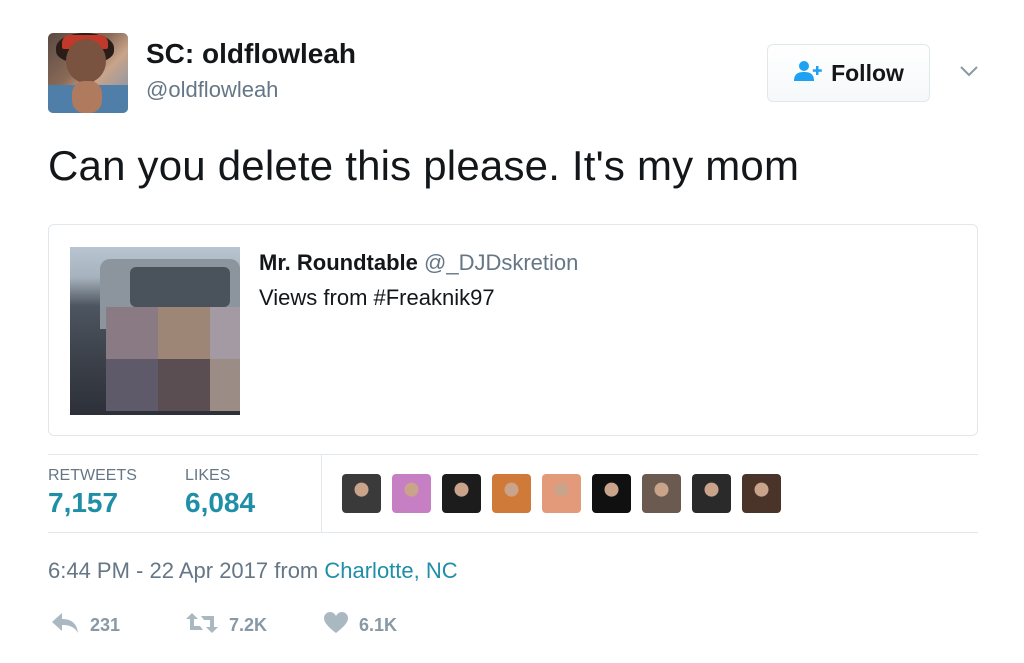  What do you see at coordinates (338, 262) in the screenshot?
I see `quoted-tweet-name: Mr. Roundtable` at bounding box center [338, 262].